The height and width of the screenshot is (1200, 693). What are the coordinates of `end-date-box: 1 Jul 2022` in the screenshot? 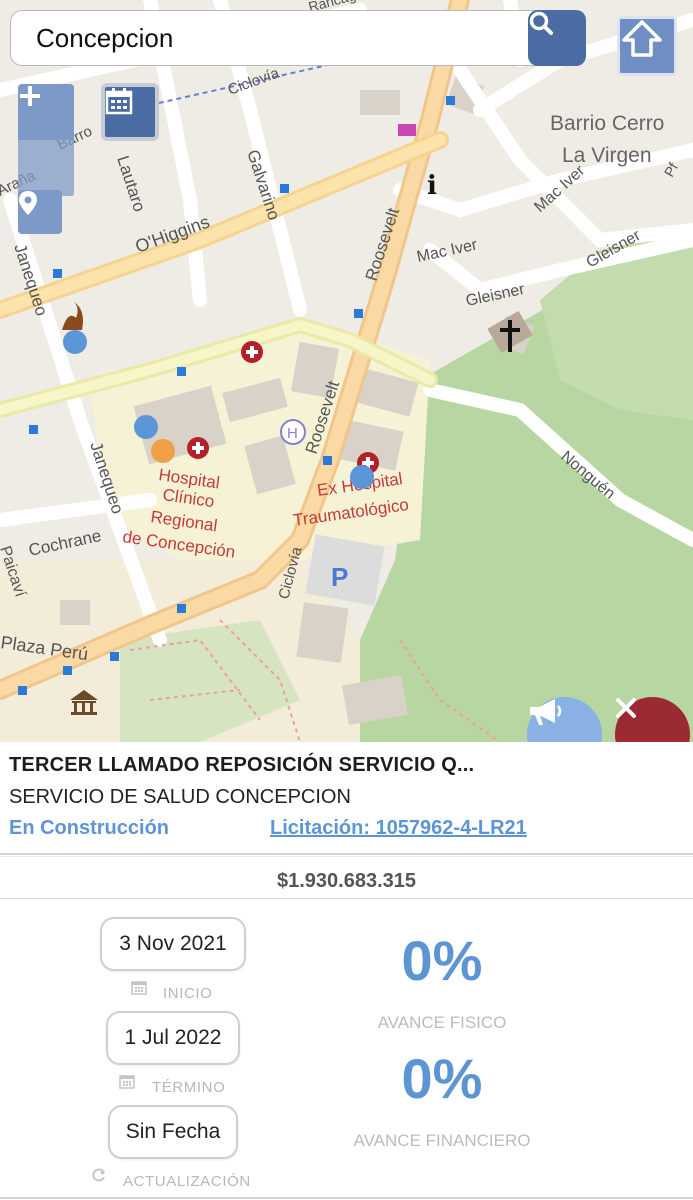 It's located at (173, 1038).